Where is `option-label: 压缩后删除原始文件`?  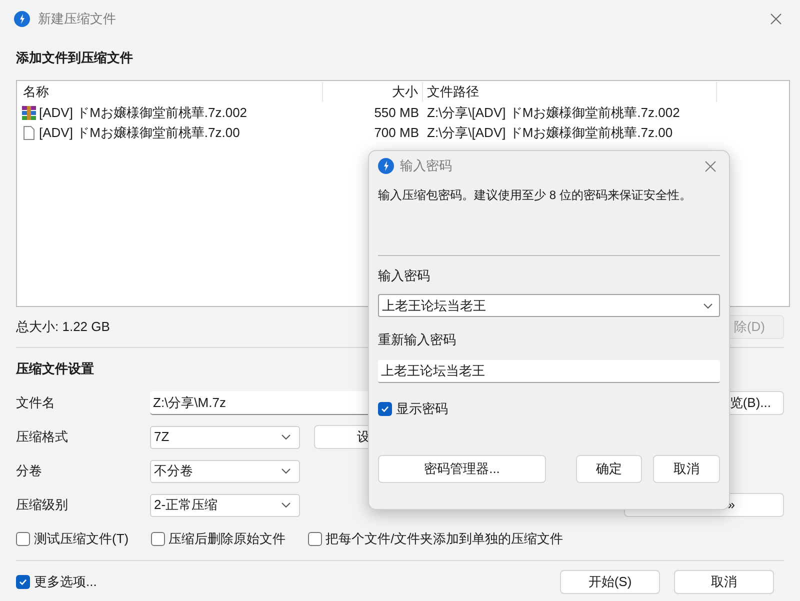
option-label: 压缩后删除原始文件 is located at coordinates (227, 539).